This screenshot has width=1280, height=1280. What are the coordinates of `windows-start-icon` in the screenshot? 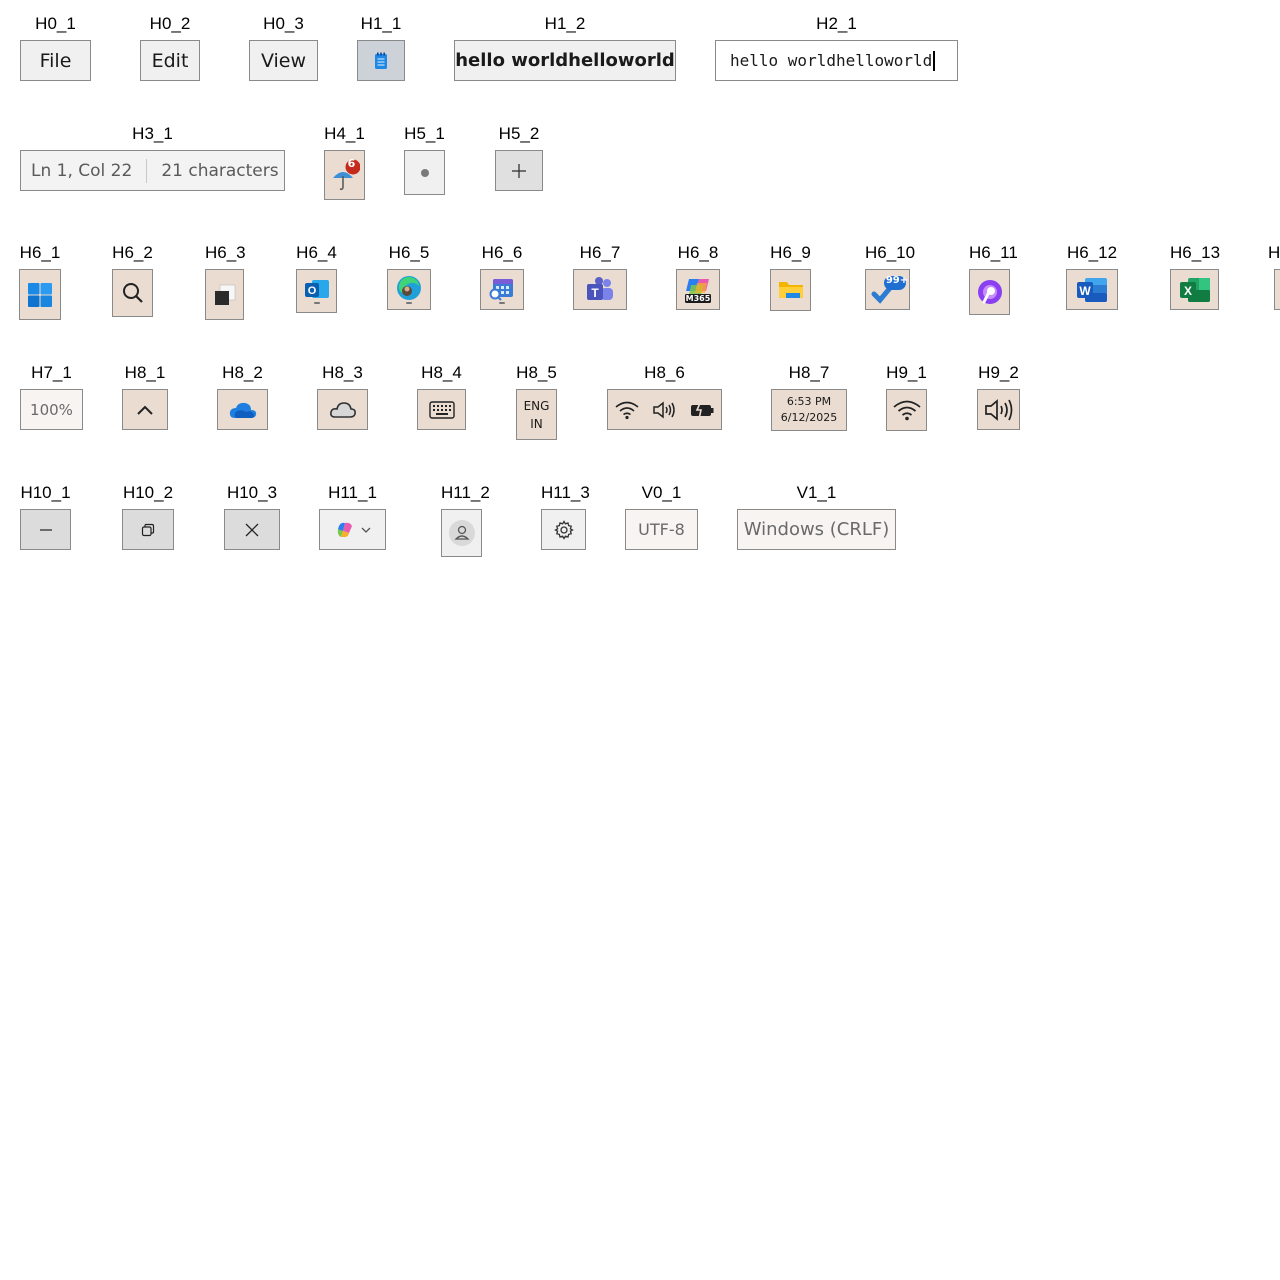 It's located at (40, 294).